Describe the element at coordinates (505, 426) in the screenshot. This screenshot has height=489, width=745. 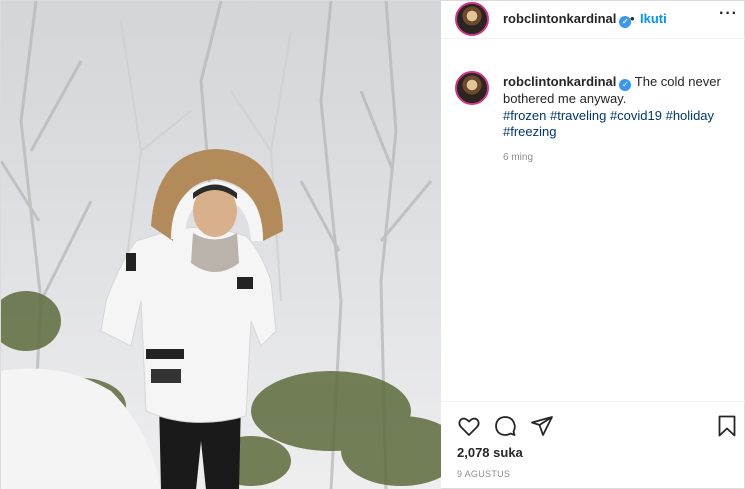
I see `comment-icon` at that location.